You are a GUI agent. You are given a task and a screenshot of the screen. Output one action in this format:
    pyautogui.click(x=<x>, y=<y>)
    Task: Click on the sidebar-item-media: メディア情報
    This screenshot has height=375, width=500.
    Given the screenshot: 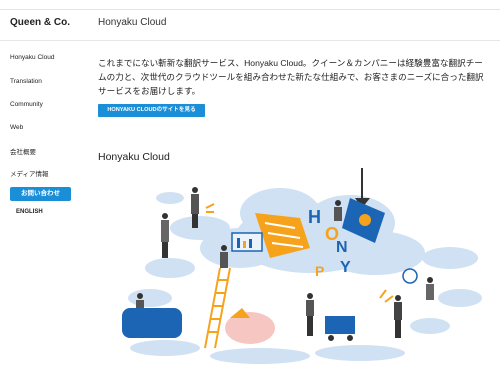 What is the action you would take?
    pyautogui.click(x=29, y=173)
    